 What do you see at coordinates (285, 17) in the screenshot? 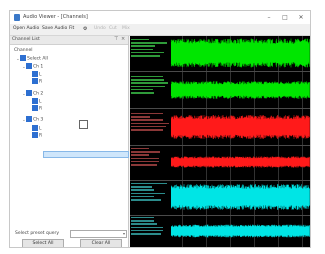
I see `maximize-button: □` at bounding box center [285, 17].